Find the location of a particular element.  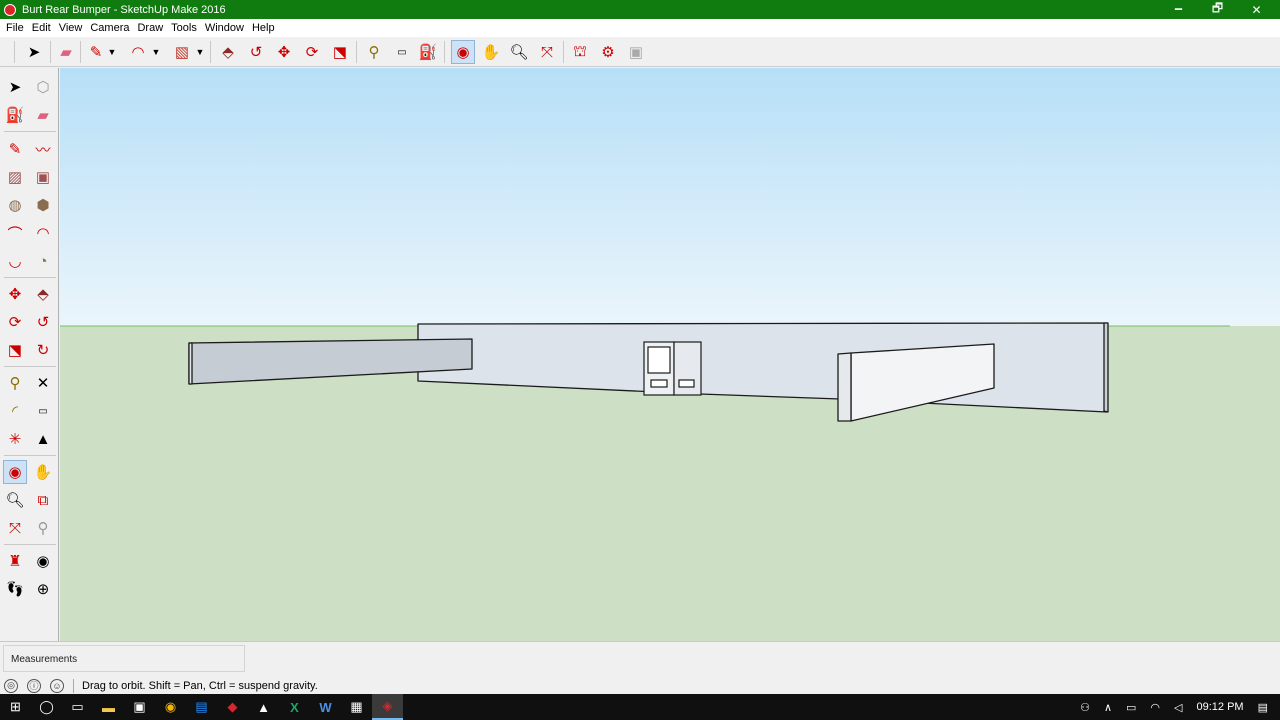

menu-camera: Camera is located at coordinates (109, 28).